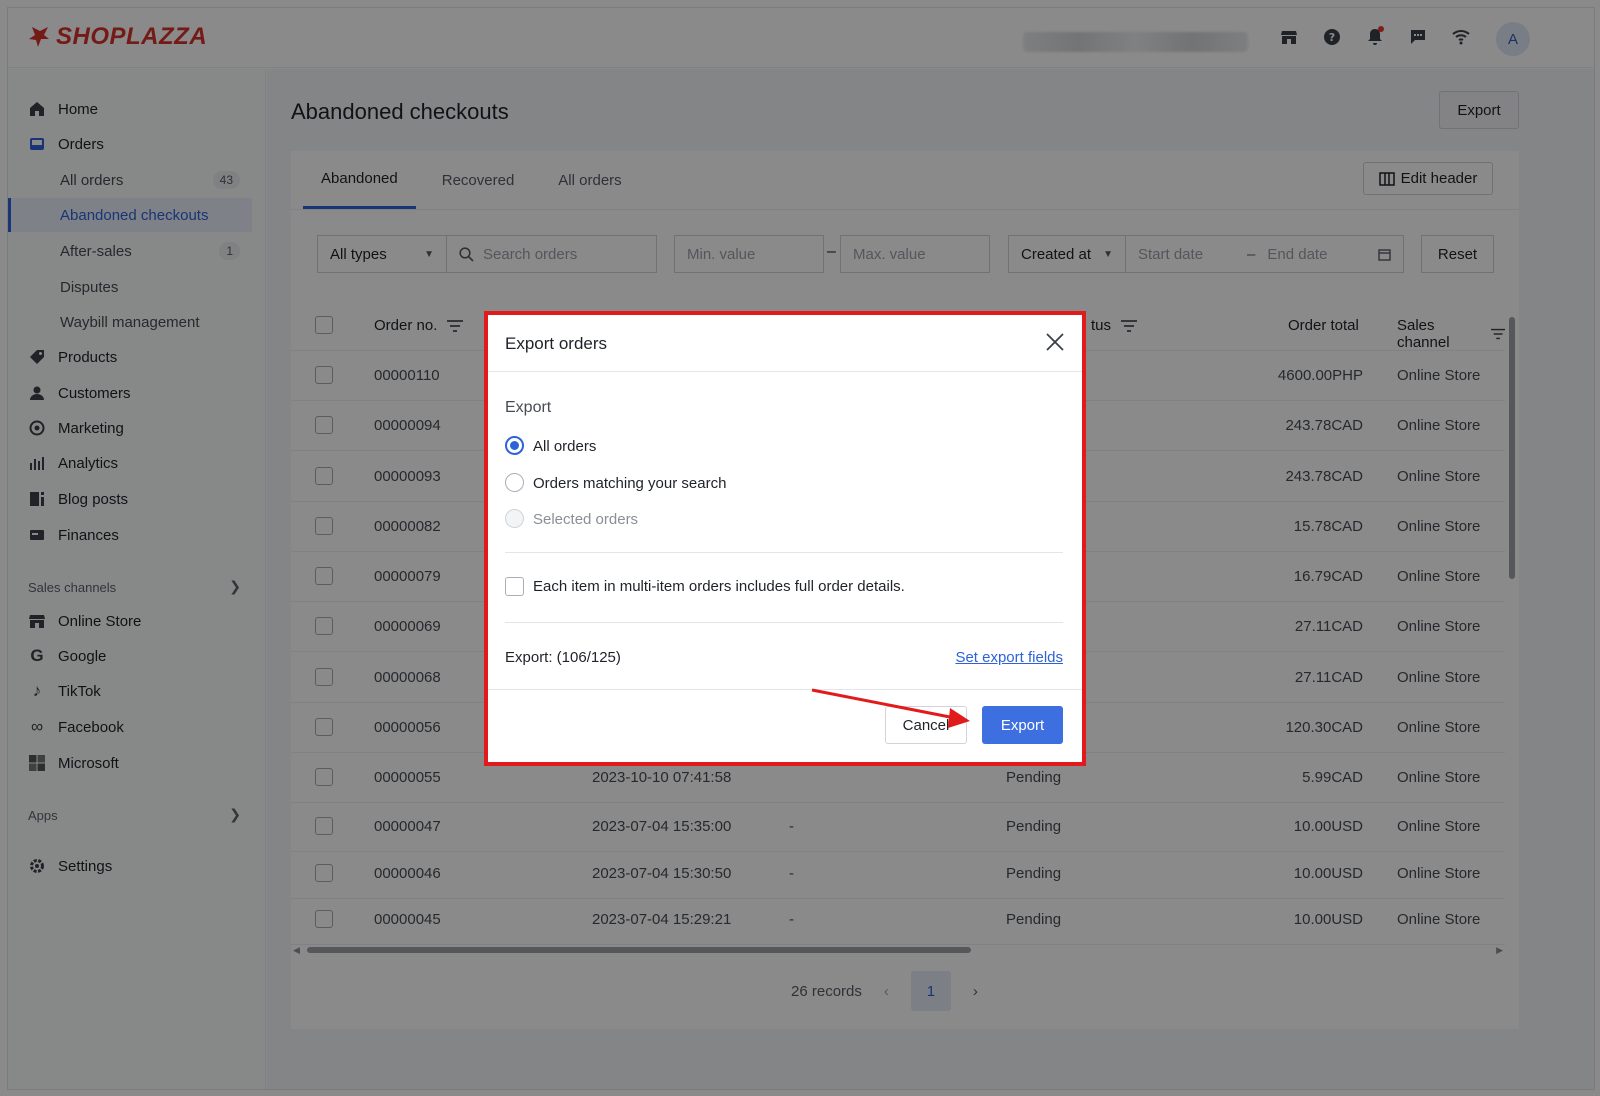 The width and height of the screenshot is (1600, 1096). What do you see at coordinates (563, 657) in the screenshot?
I see `export-count: Export: (106/125)` at bounding box center [563, 657].